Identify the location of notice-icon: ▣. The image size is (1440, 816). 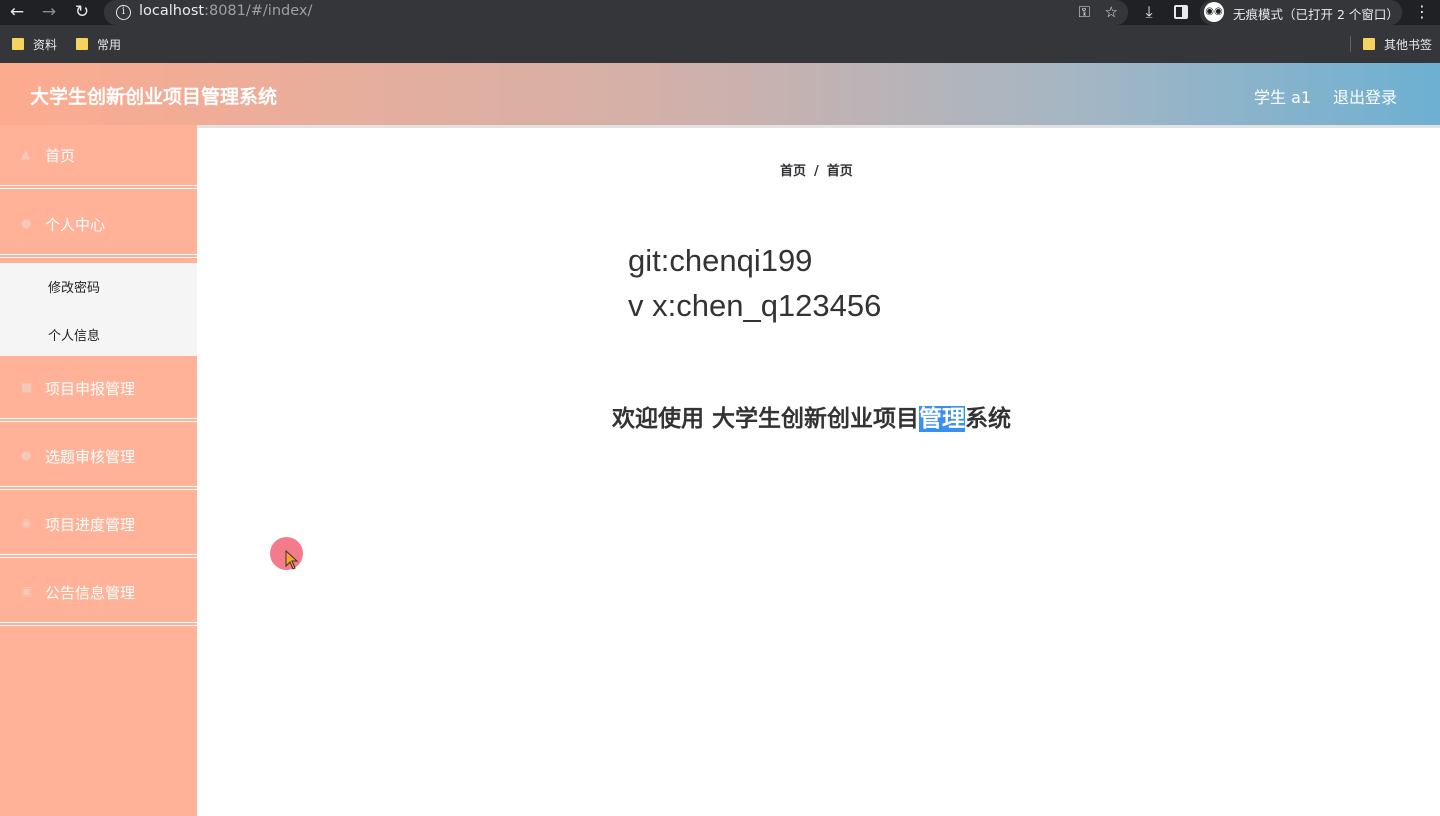
(27, 591).